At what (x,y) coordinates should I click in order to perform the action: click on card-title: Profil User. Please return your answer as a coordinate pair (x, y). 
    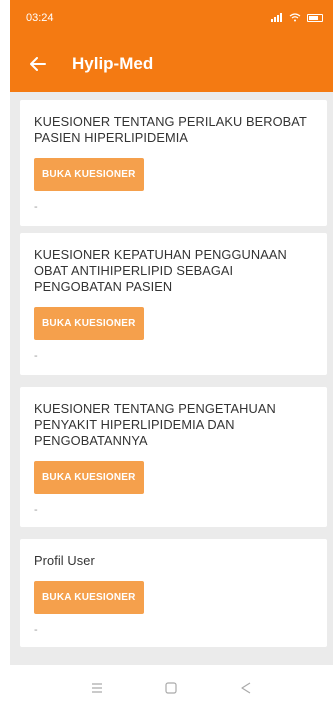
    Looking at the image, I should click on (64, 560).